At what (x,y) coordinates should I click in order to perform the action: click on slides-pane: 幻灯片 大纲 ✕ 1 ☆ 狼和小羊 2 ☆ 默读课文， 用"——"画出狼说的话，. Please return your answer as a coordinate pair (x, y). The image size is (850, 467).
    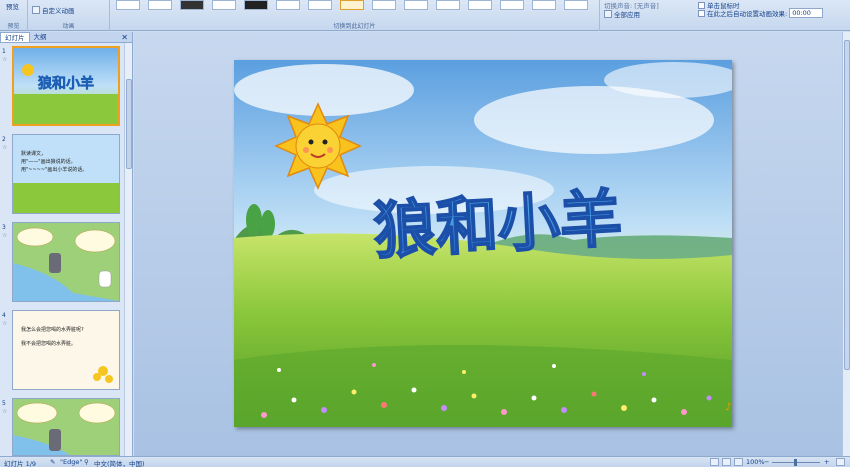
    Looking at the image, I should click on (66, 244).